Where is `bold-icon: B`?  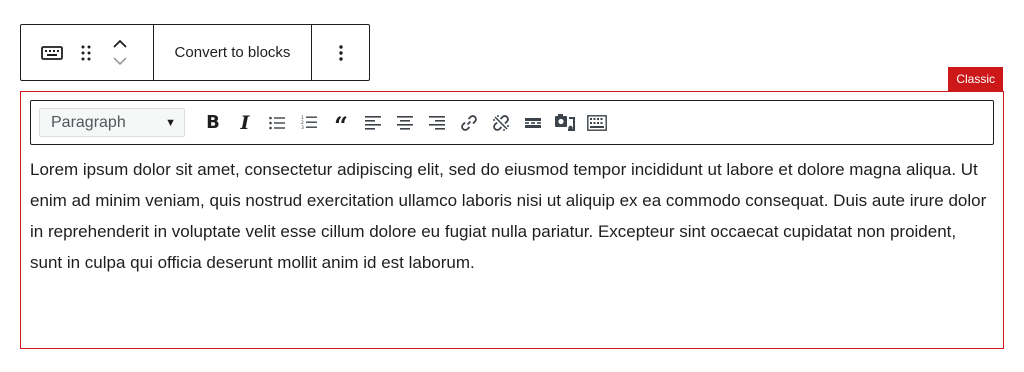
bold-icon: B is located at coordinates (213, 123).